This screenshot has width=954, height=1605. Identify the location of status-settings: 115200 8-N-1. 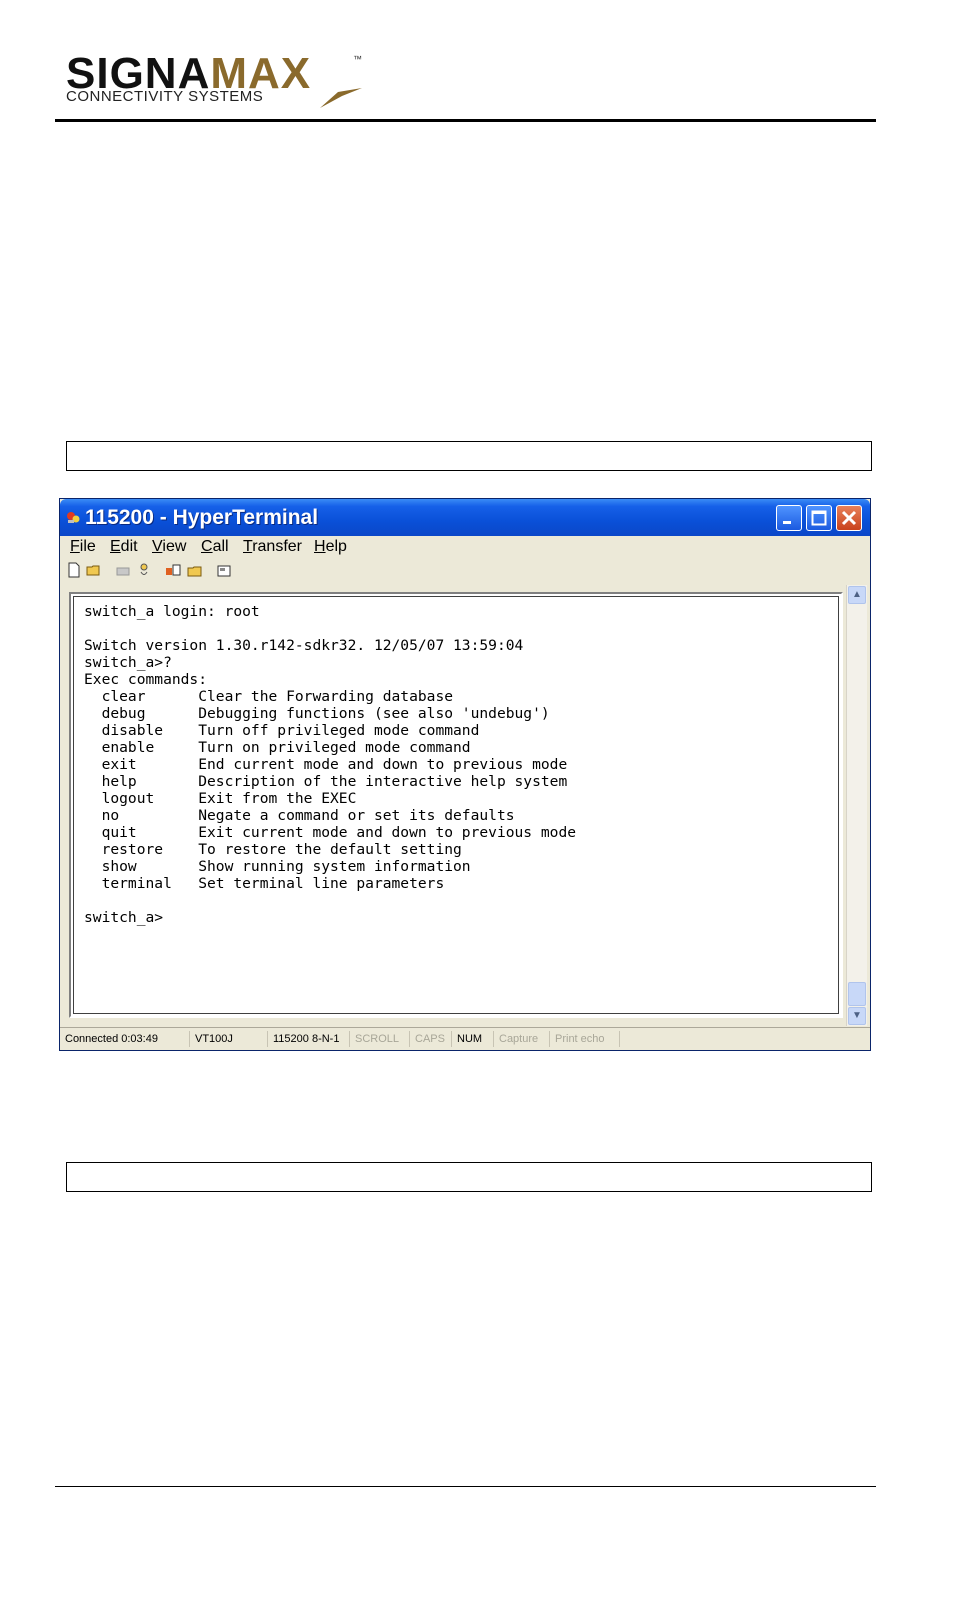
(310, 1039).